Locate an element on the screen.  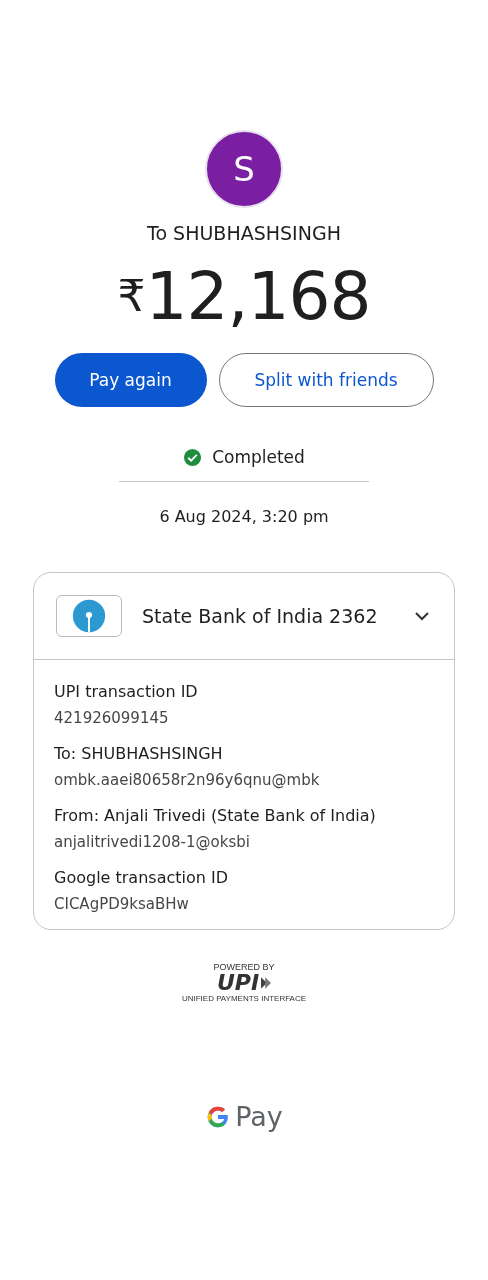
detail-label: Google transaction ID is located at coordinates (141, 877).